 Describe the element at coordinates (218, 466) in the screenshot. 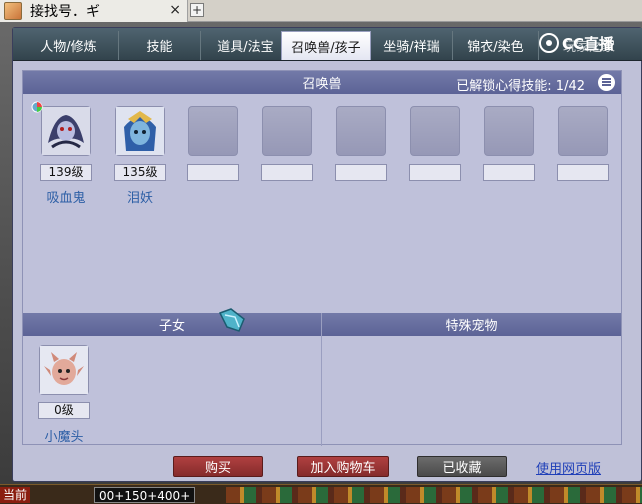

I see `buy-button: 购买` at that location.